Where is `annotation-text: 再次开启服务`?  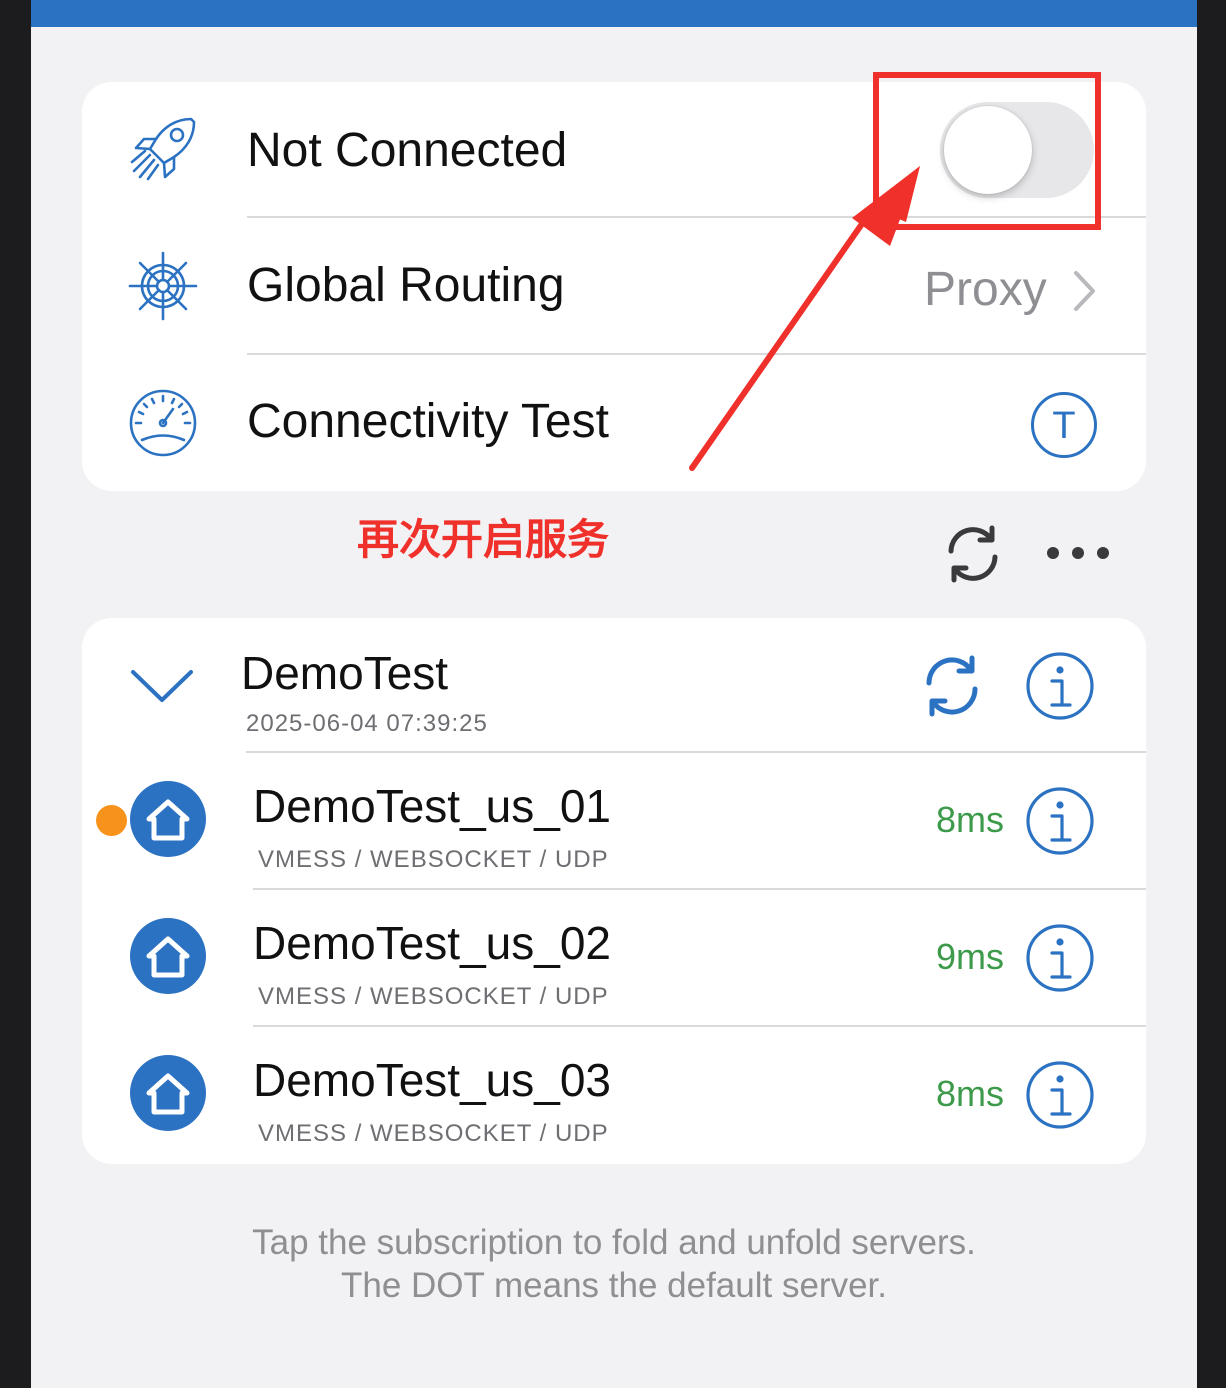
annotation-text: 再次开启服务 is located at coordinates (483, 539).